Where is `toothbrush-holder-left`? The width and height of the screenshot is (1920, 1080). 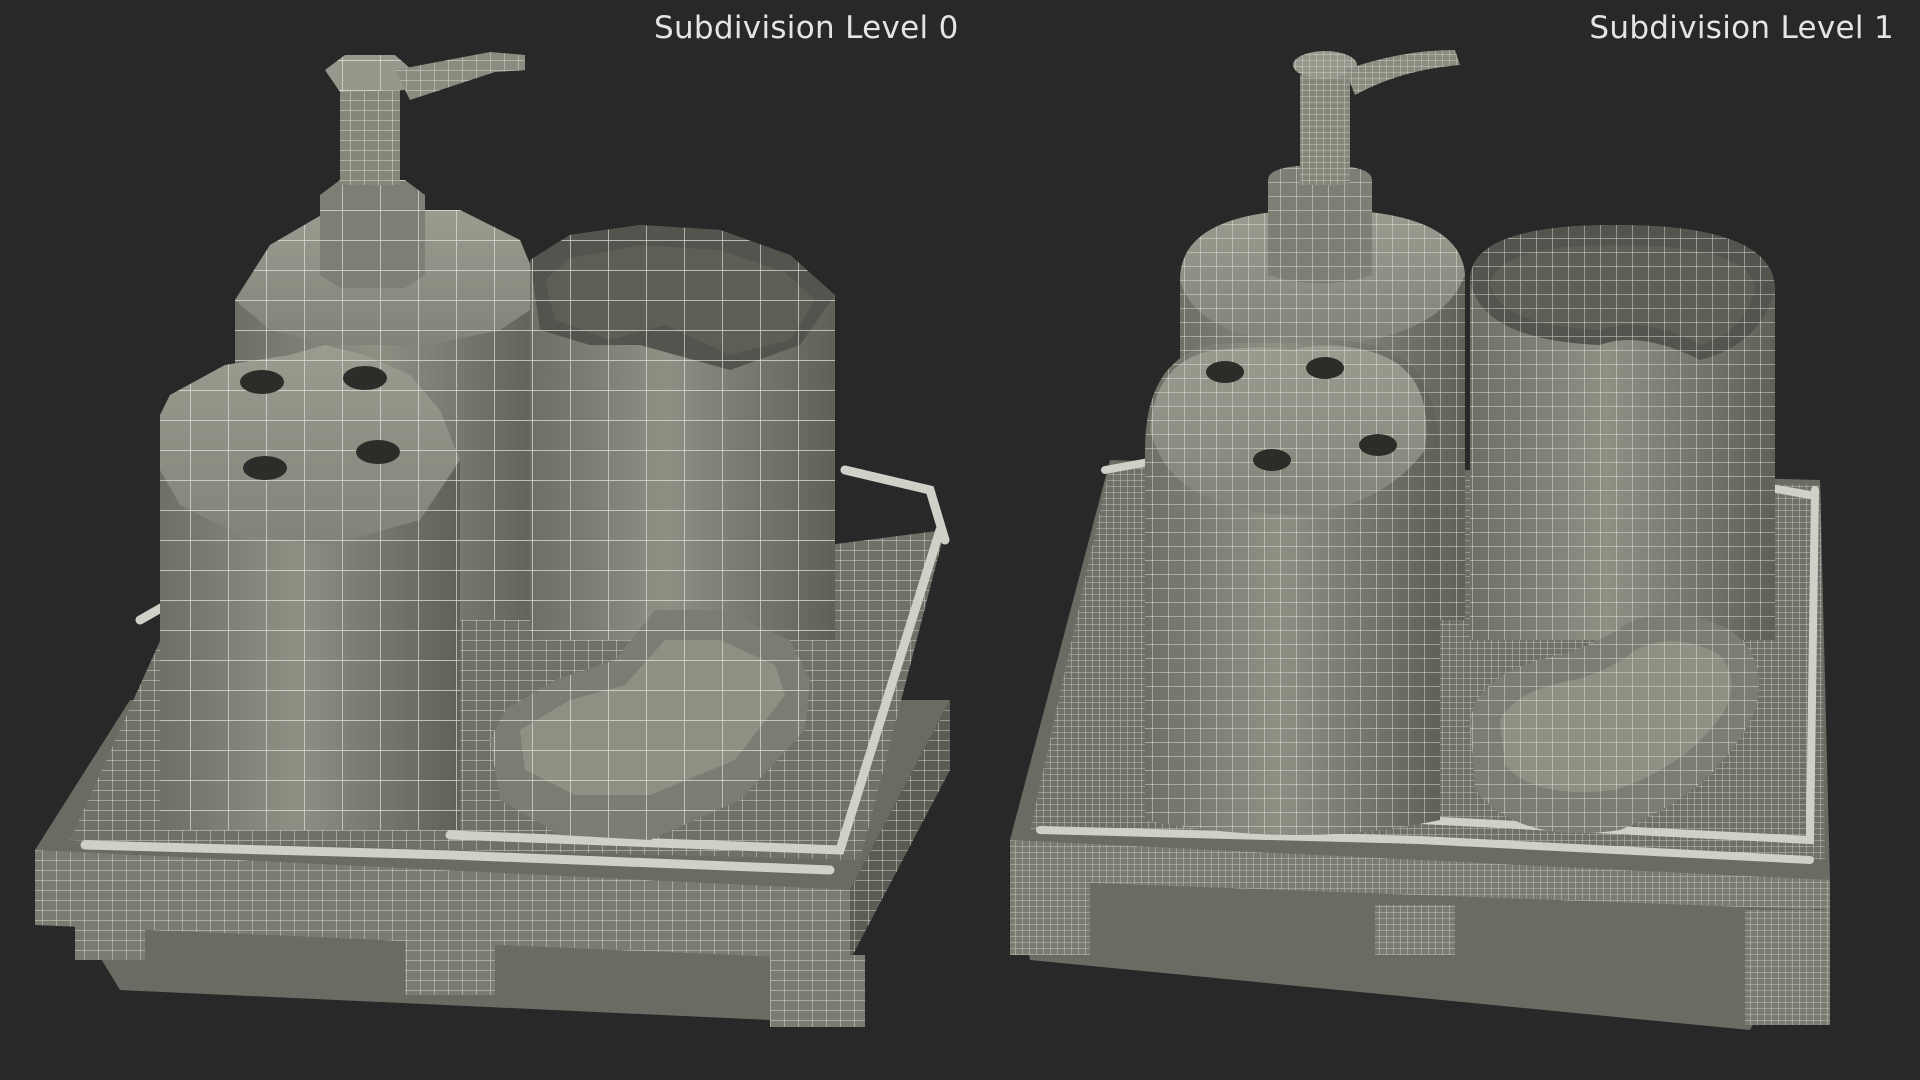 toothbrush-holder-left is located at coordinates (310, 587).